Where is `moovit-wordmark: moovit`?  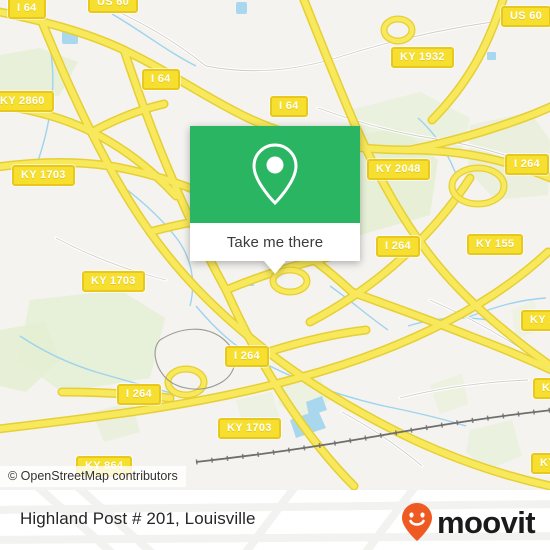
moovit-wordmark: moovit is located at coordinates (486, 522).